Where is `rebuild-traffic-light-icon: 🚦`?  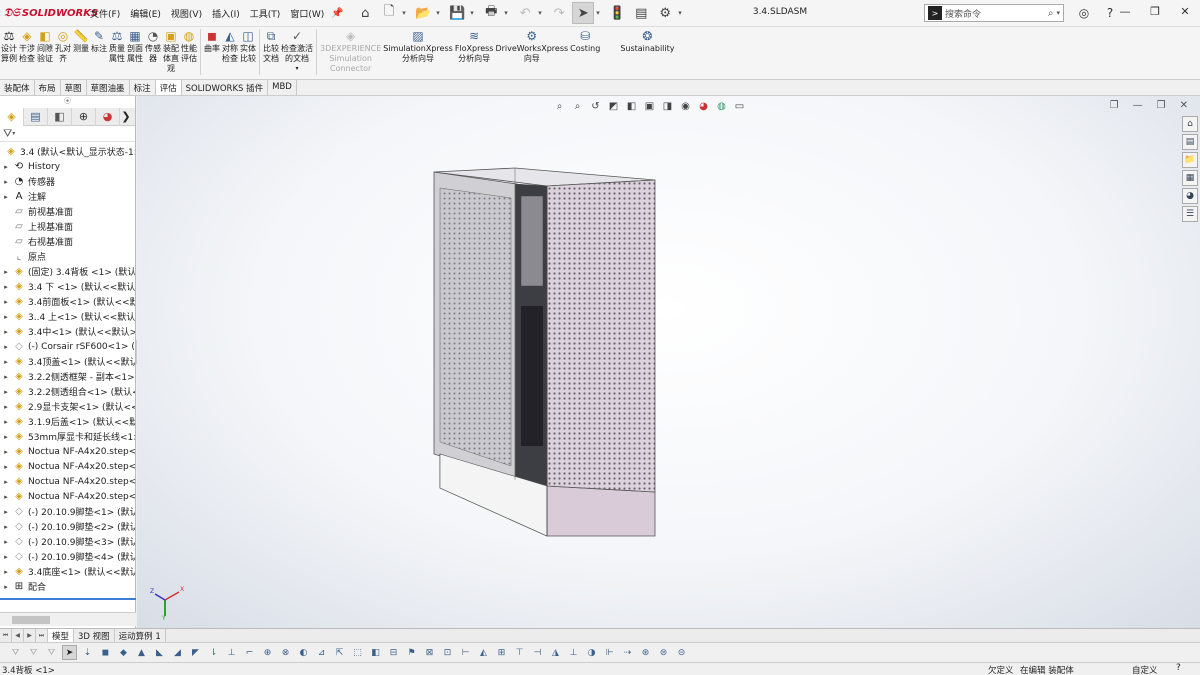
rebuild-traffic-light-icon: 🚦 is located at coordinates (617, 13).